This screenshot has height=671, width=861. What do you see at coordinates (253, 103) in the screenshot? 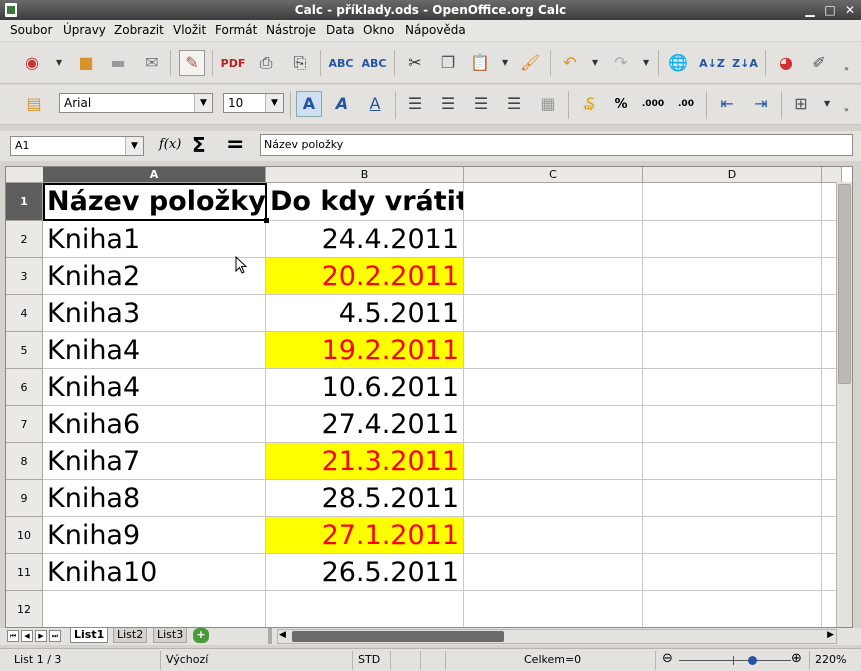
I see `font-size-combobox: 10 ▼` at bounding box center [253, 103].